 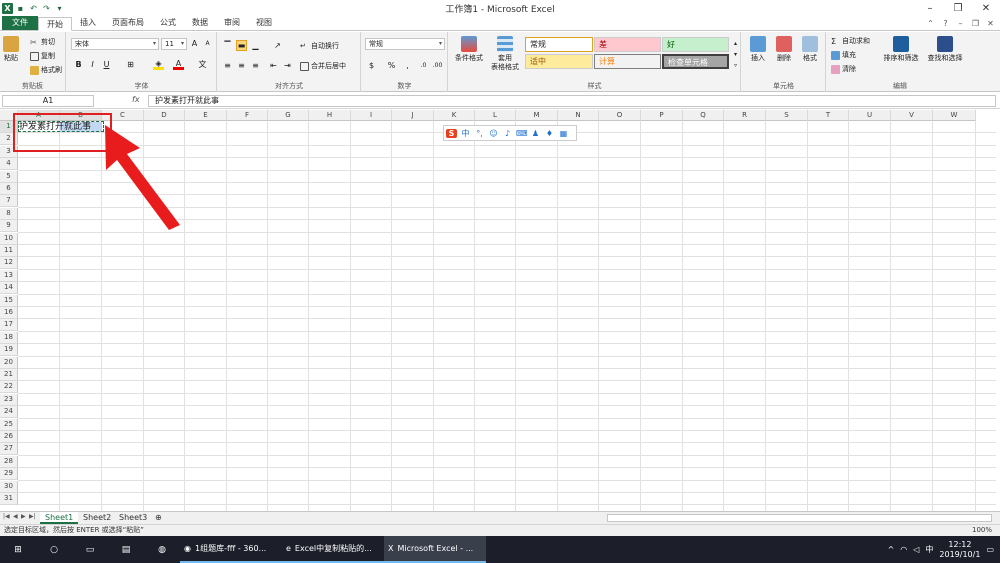 What do you see at coordinates (828, 115) in the screenshot?
I see `column-header: T` at bounding box center [828, 115].